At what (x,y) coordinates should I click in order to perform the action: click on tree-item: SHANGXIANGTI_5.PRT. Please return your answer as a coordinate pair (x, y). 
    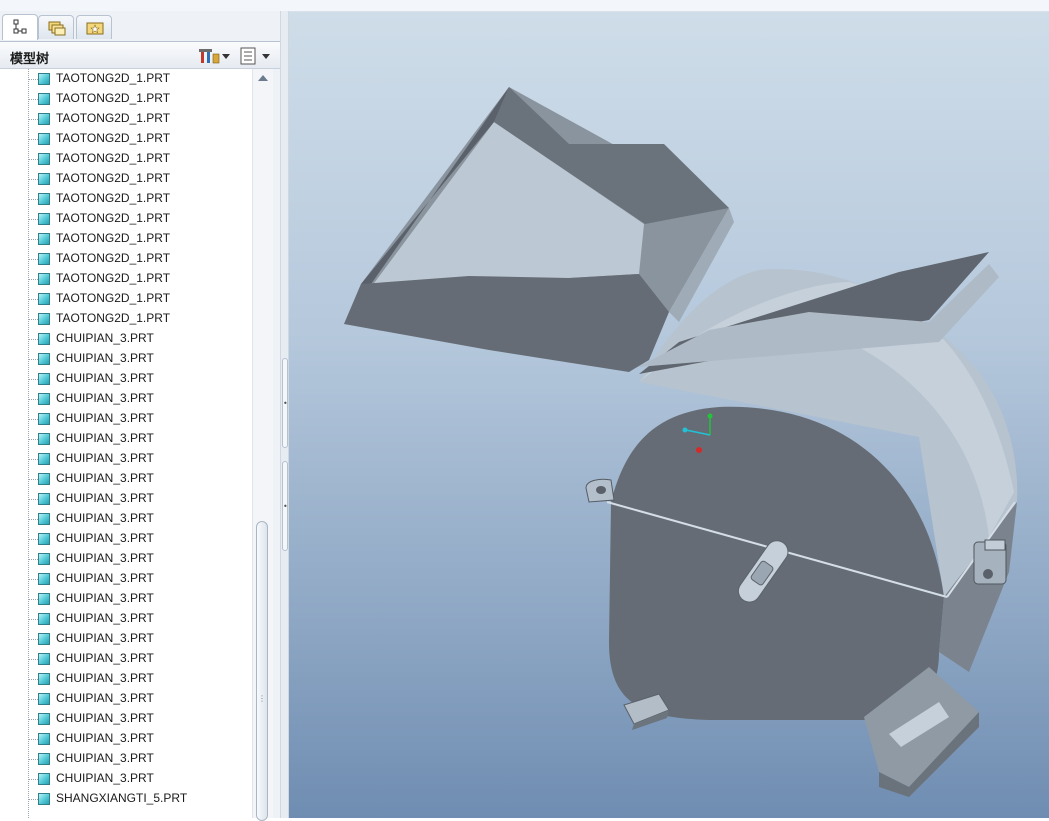
    Looking at the image, I should click on (140, 800).